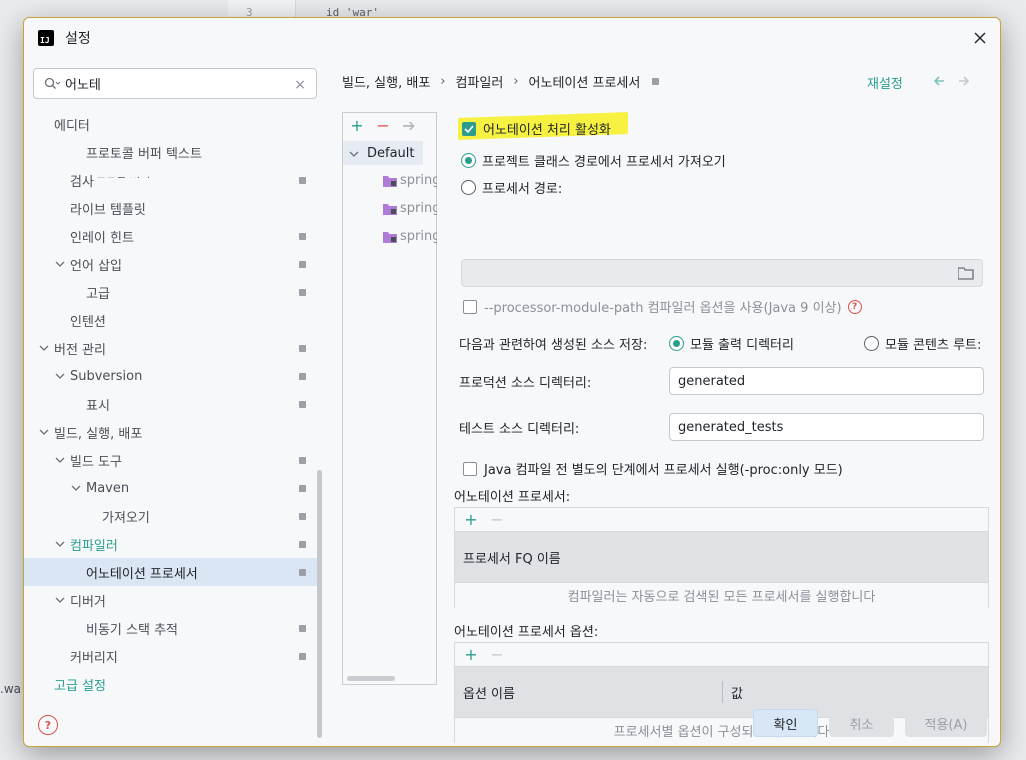 The width and height of the screenshot is (1026, 760). I want to click on tree-item-build-execution-deployment: 빌드, 실행, 배포, so click(171, 432).